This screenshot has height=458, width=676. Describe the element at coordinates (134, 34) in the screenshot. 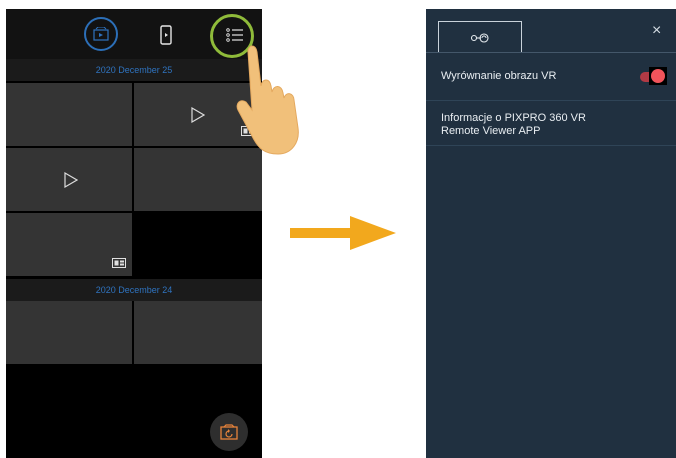

I see `top-toolbar` at that location.